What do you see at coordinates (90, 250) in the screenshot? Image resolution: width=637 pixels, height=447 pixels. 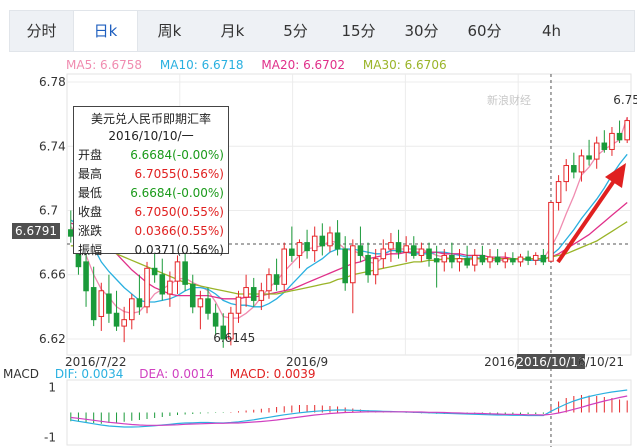 I see `tooltip-row-label: 振幅` at bounding box center [90, 250].